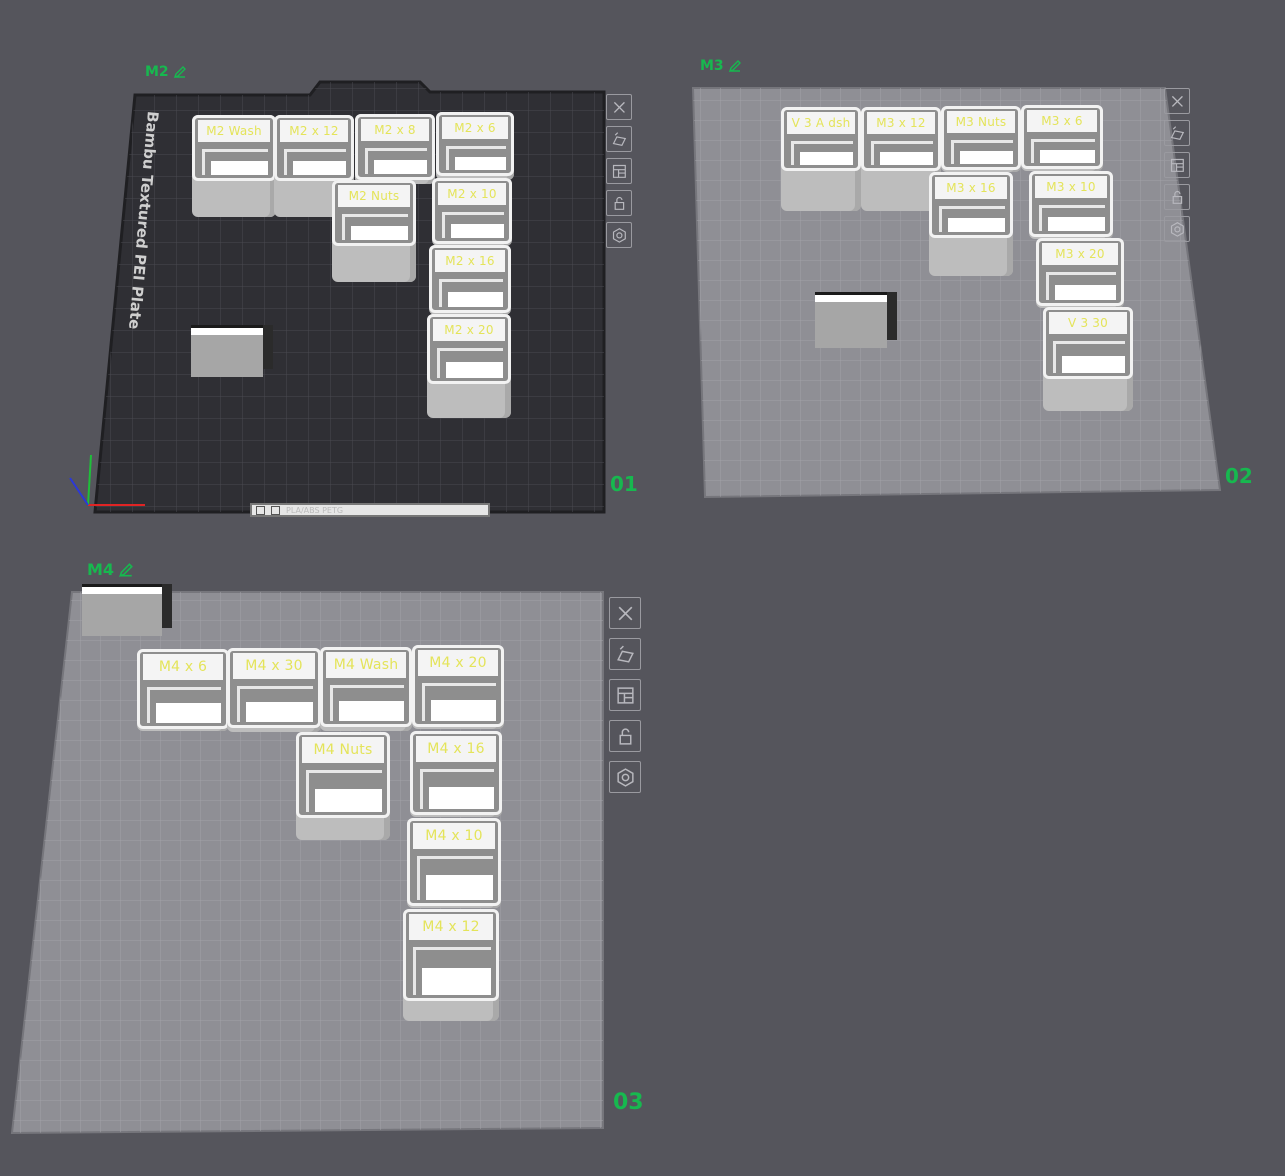  Describe the element at coordinates (472, 212) in the screenshot. I see `bin-m2-x-10: M2 x 10` at that location.